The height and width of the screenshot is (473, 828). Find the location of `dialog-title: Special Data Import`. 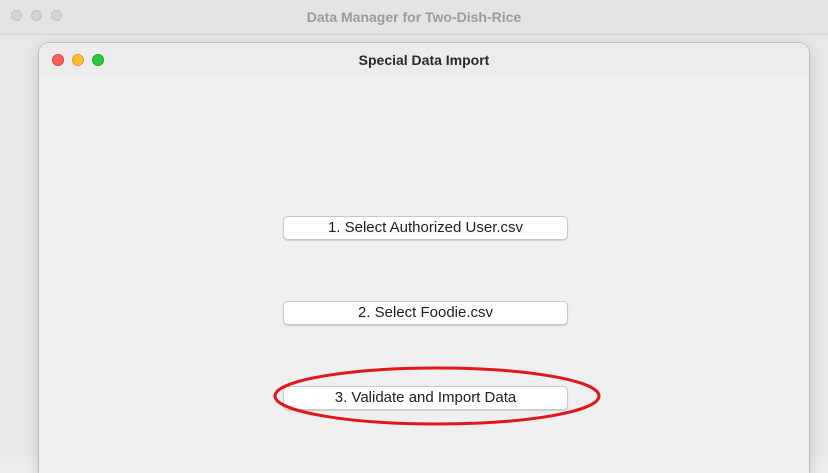

dialog-title: Special Data Import is located at coordinates (424, 60).